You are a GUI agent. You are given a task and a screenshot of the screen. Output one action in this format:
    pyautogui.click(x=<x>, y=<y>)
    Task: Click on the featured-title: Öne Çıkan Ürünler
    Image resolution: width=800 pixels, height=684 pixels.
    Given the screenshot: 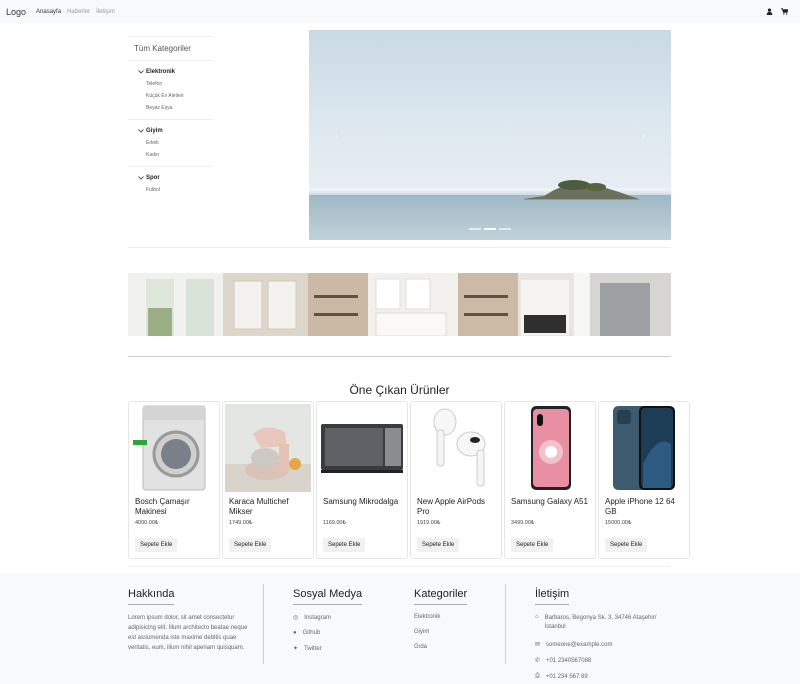 What is the action you would take?
    pyautogui.click(x=399, y=390)
    